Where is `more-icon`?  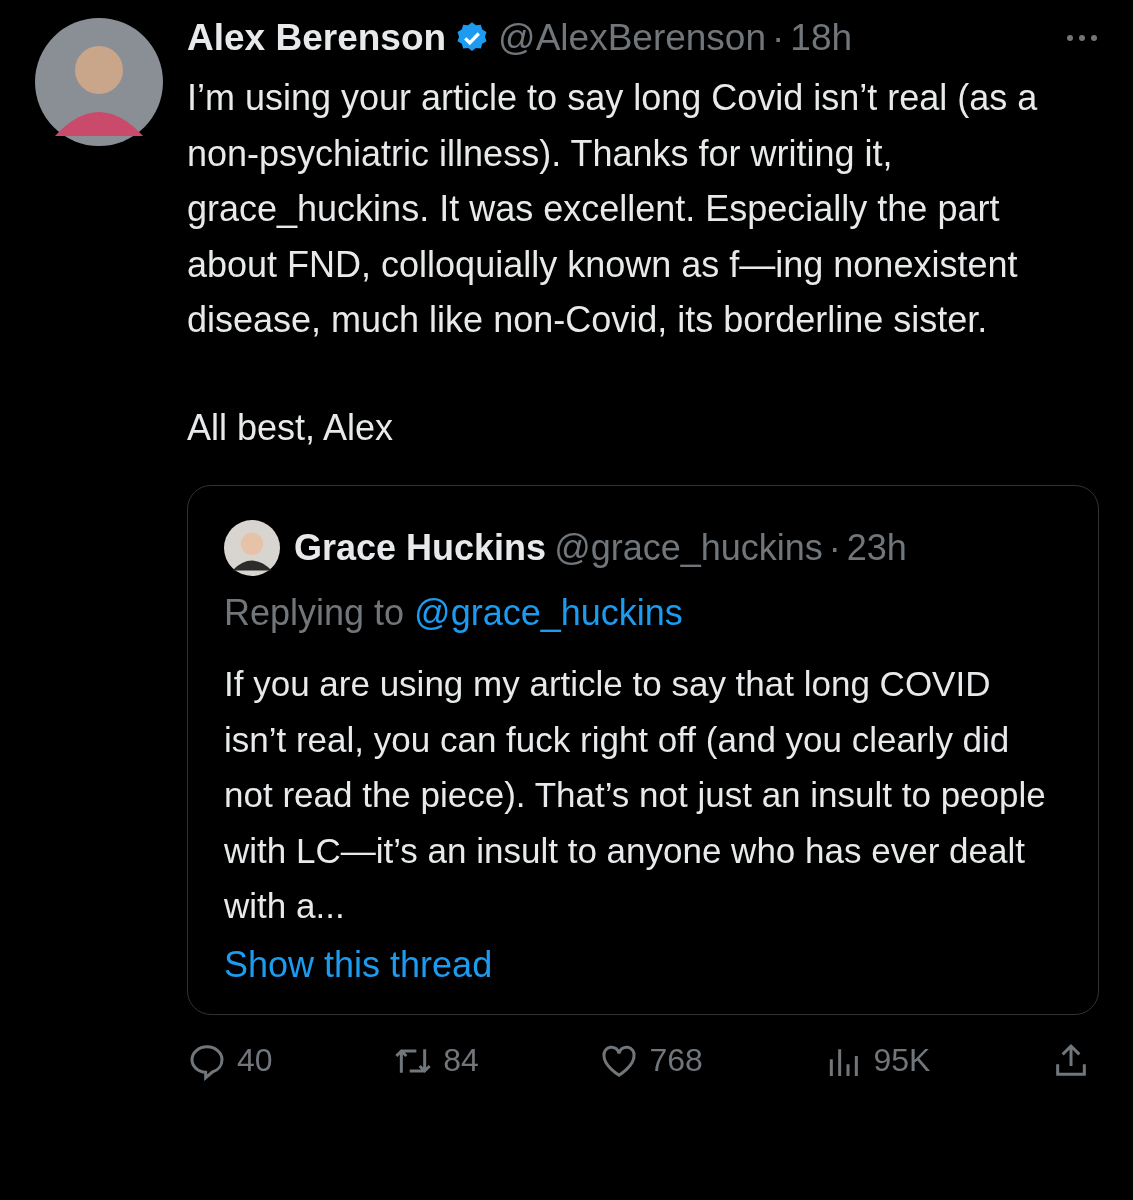
more-icon is located at coordinates (1082, 38).